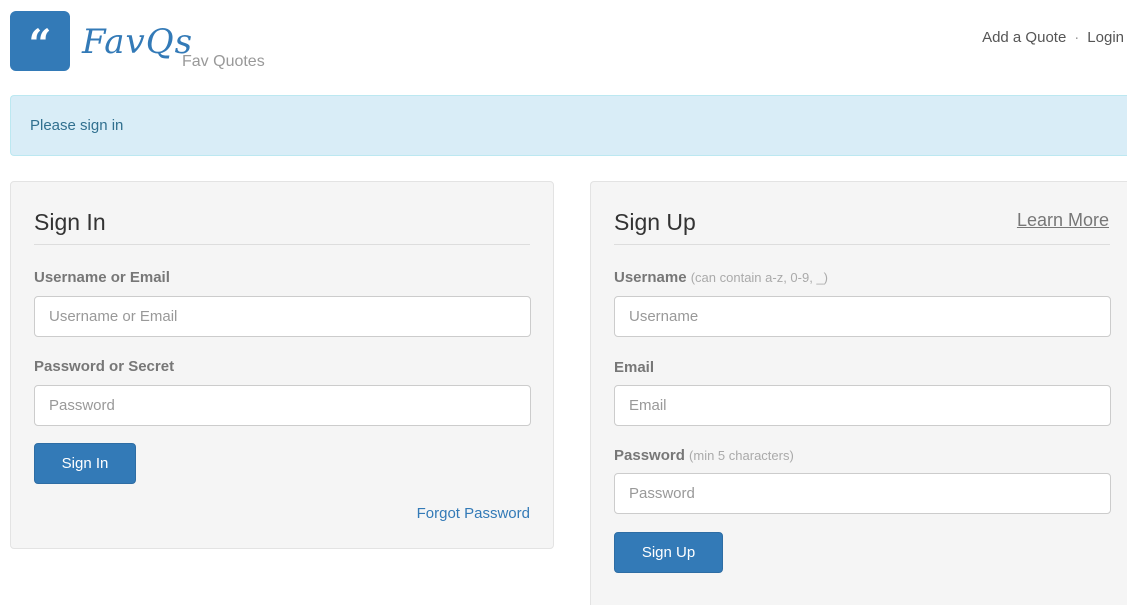 The width and height of the screenshot is (1127, 605). I want to click on login-link: Login, so click(1105, 37).